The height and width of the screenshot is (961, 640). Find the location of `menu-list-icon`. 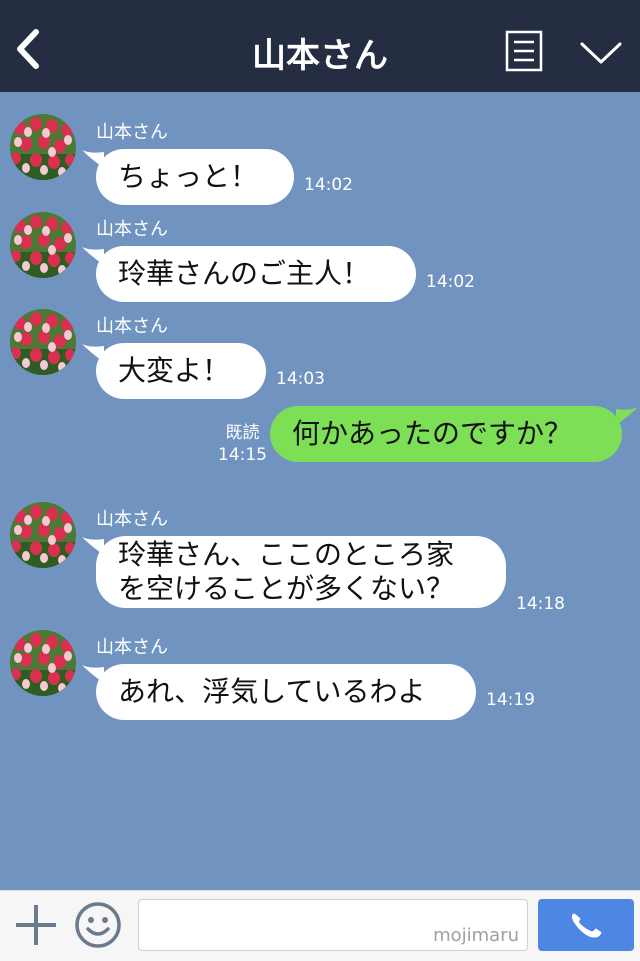

menu-list-icon is located at coordinates (524, 51).